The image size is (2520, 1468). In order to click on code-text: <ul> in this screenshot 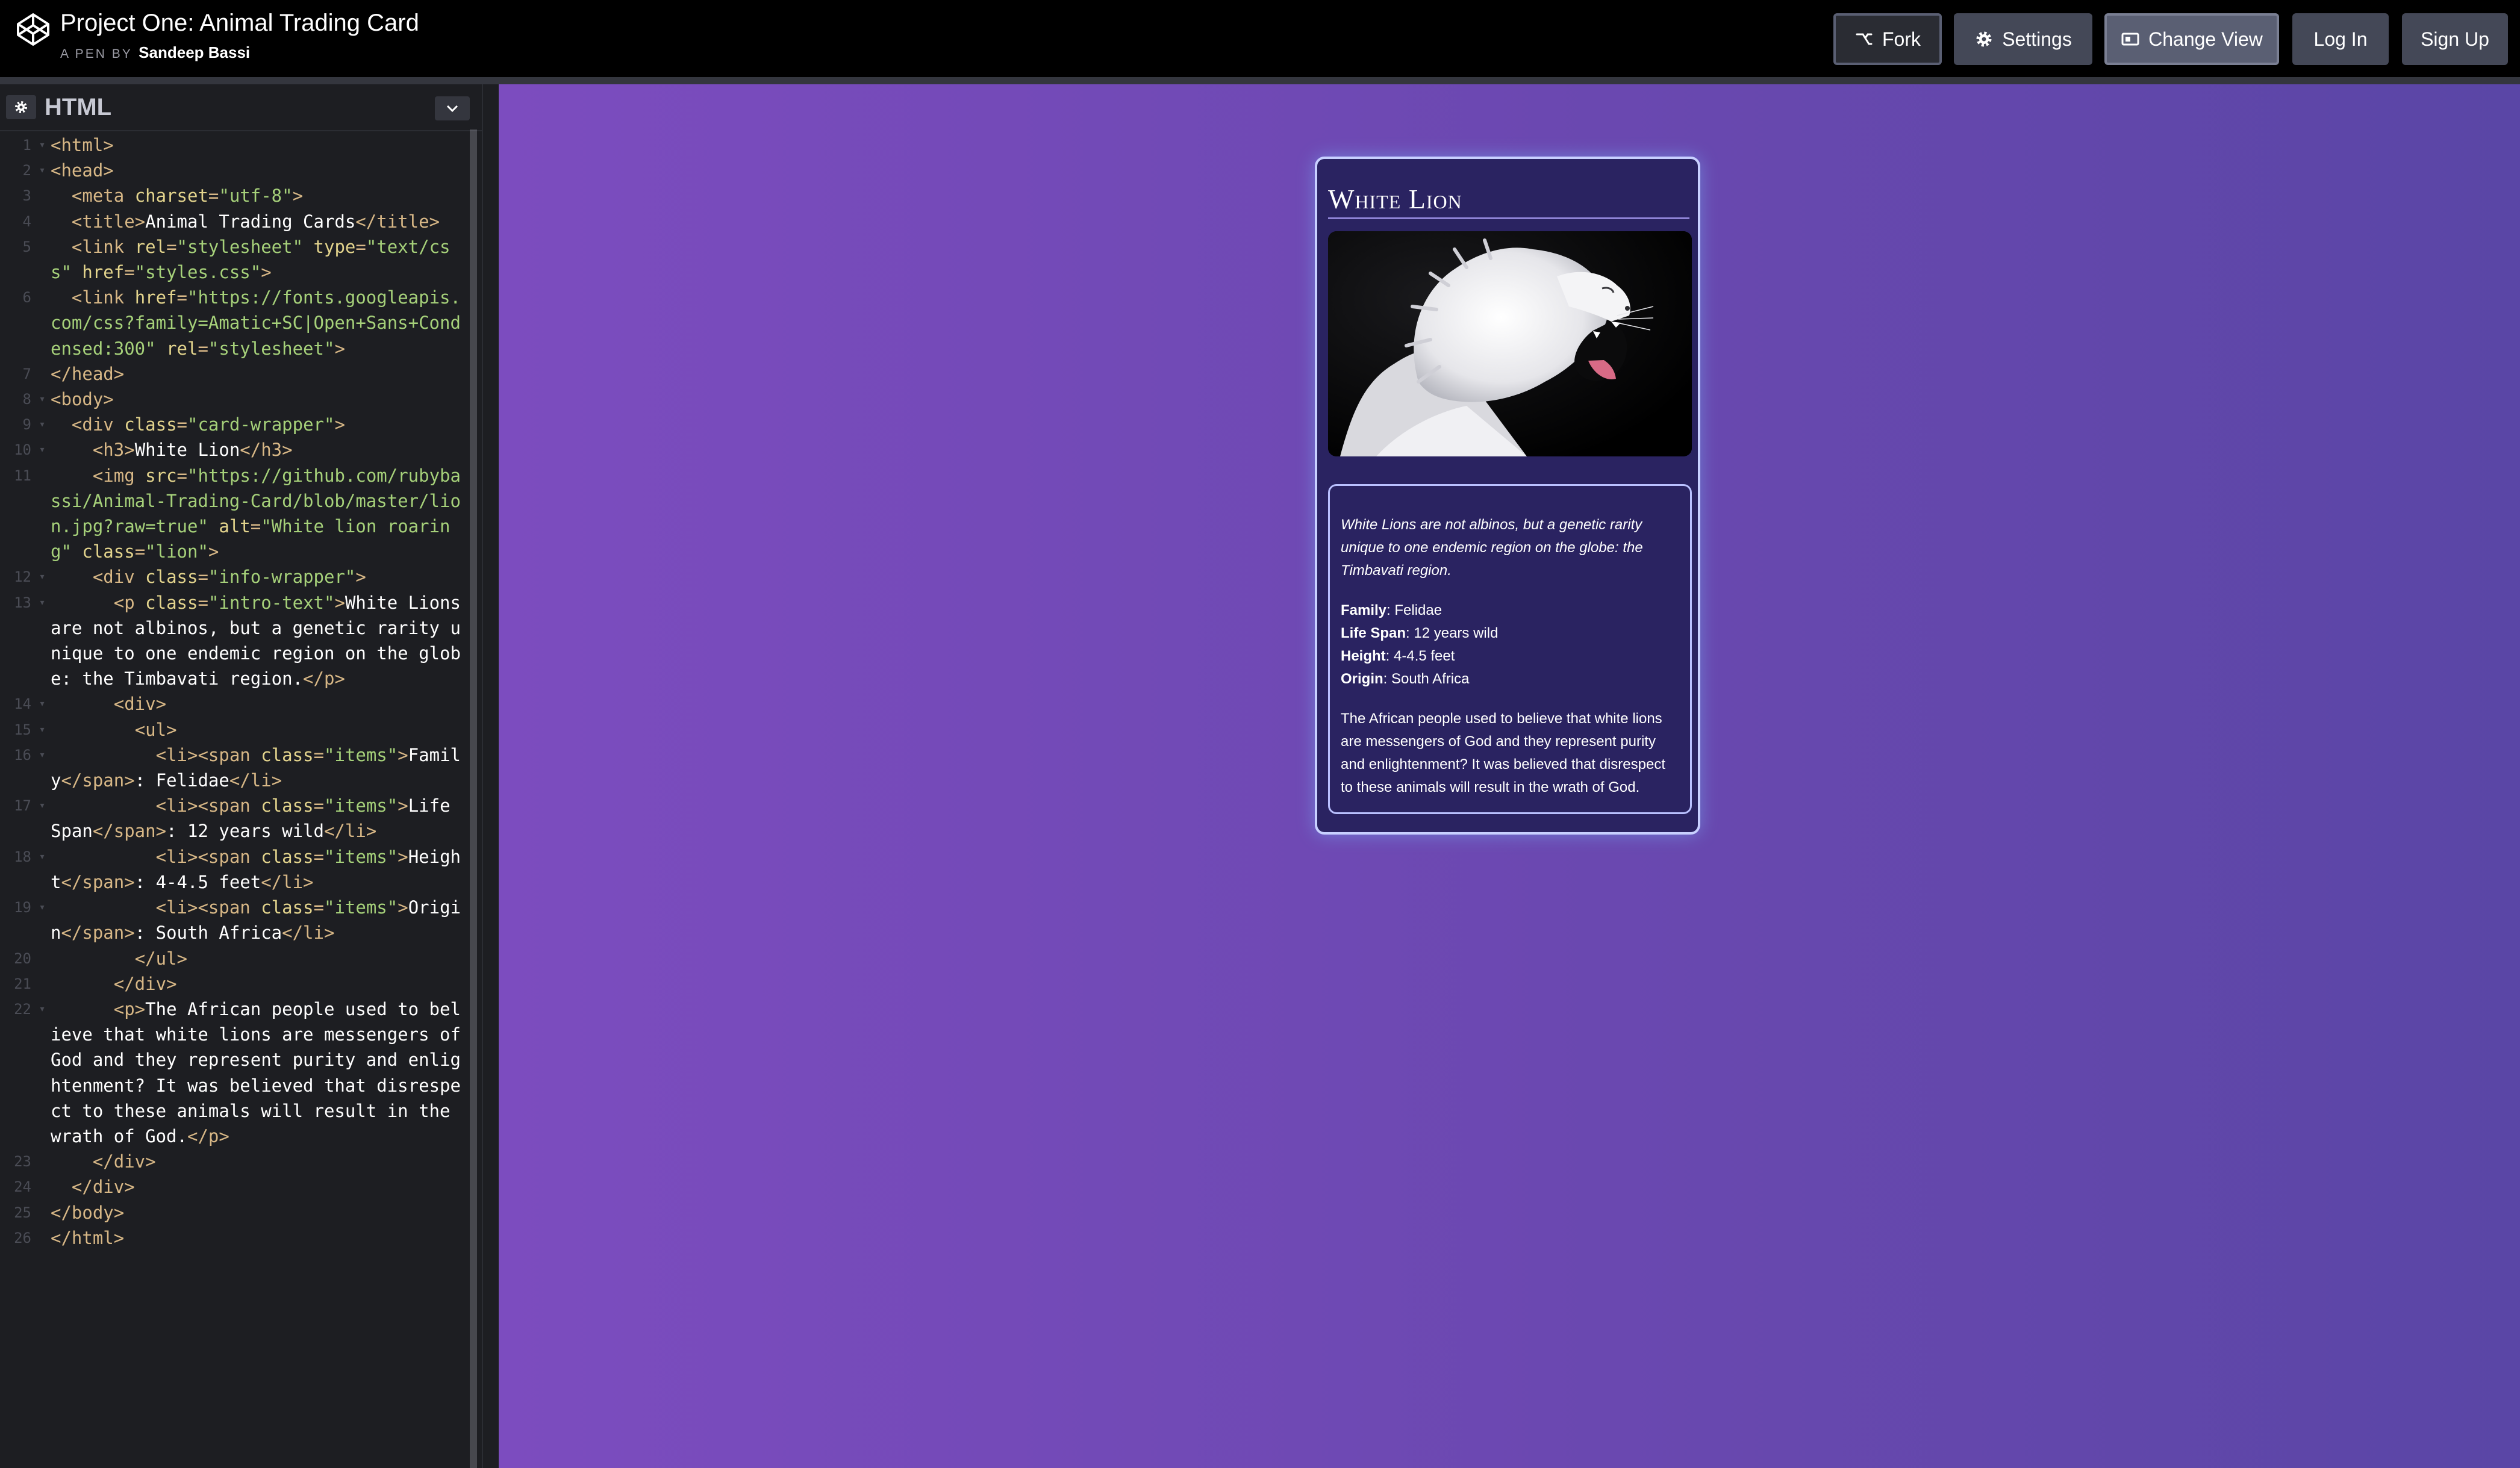, I will do `click(260, 729)`.